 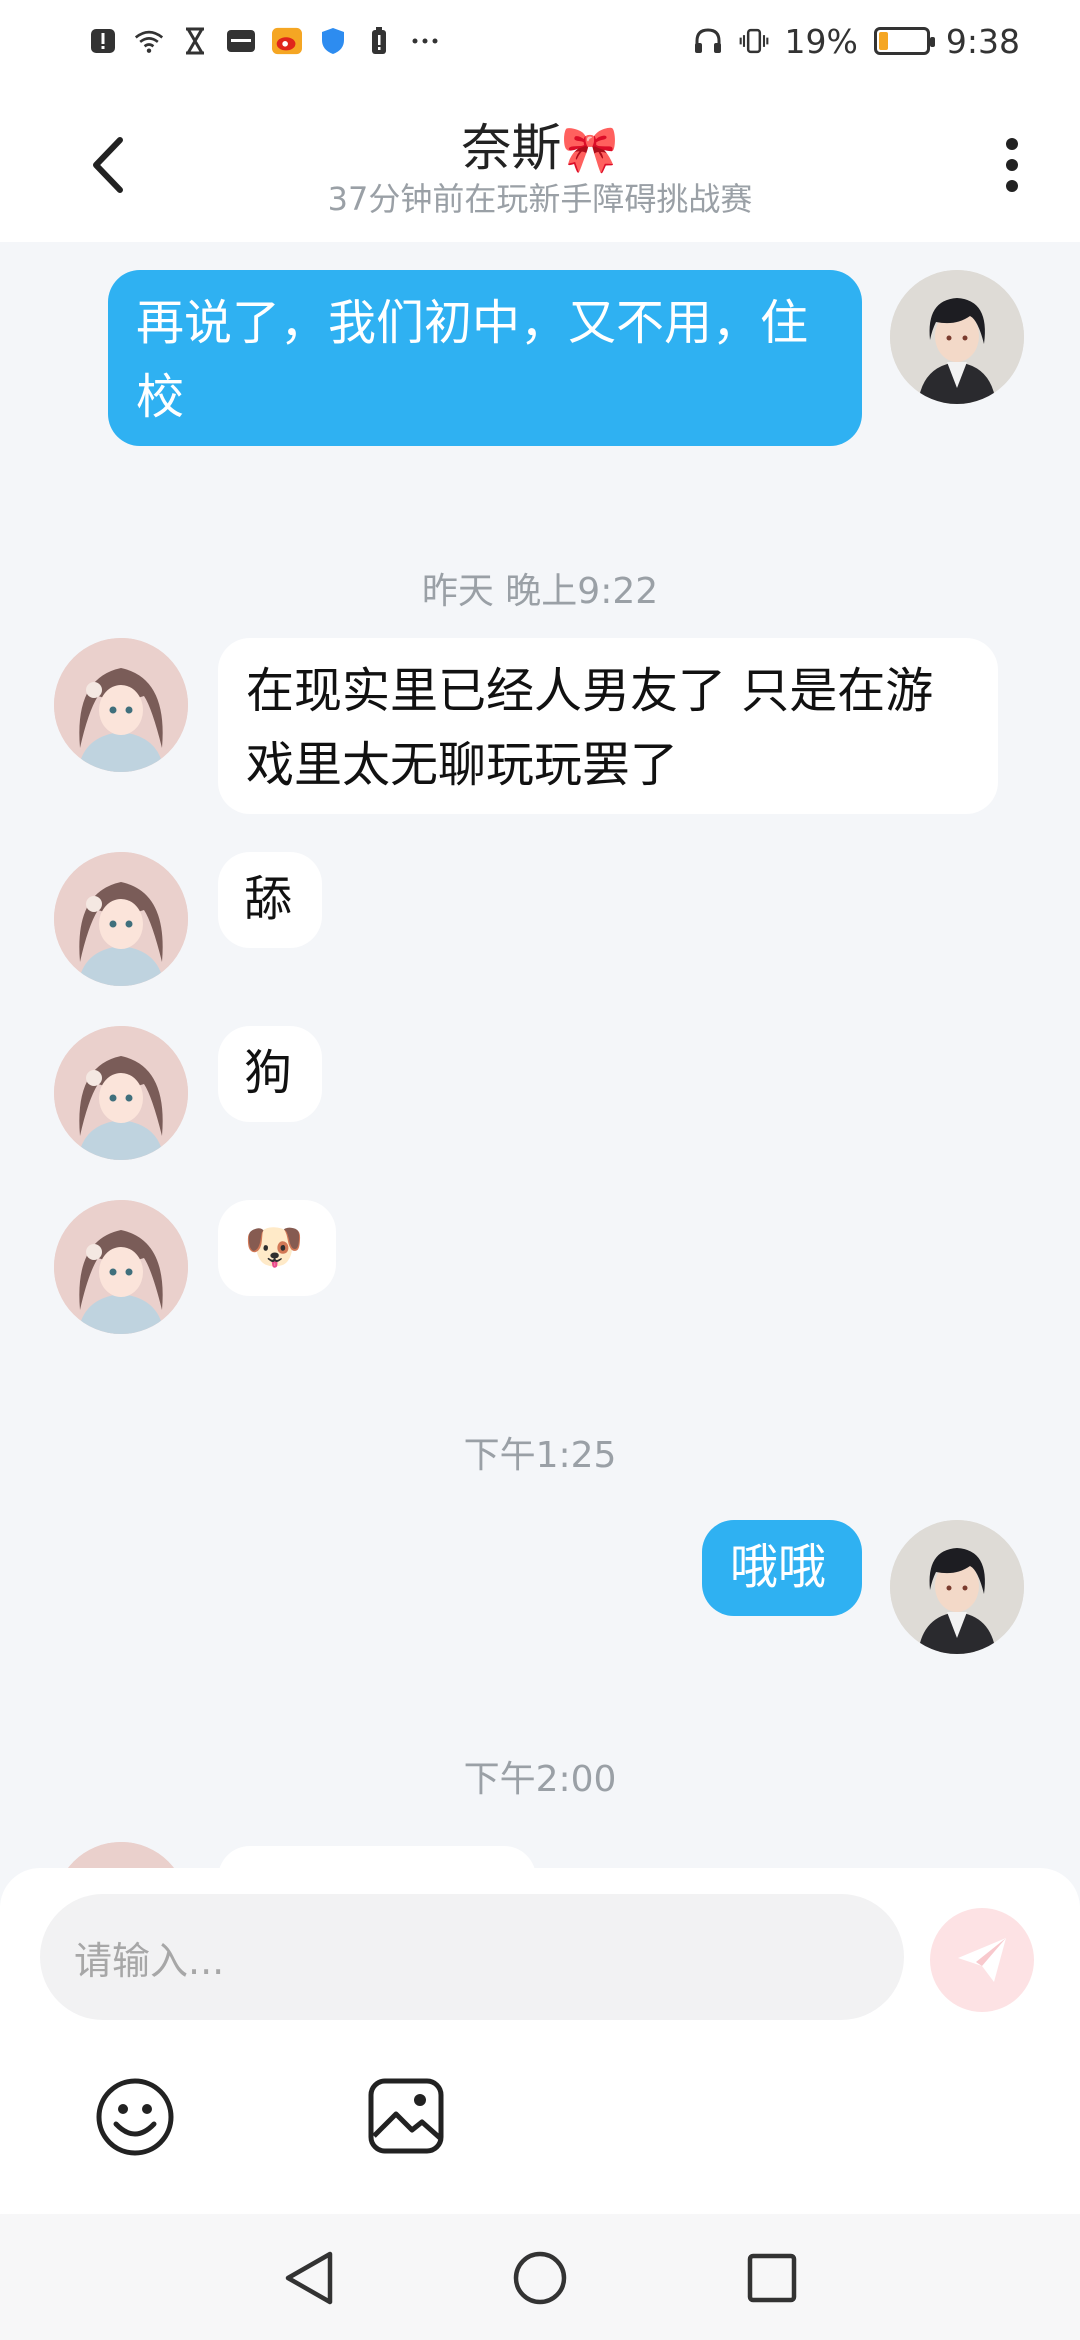 I want to click on message-bubble-incoming: 🐶, so click(x=277, y=1248).